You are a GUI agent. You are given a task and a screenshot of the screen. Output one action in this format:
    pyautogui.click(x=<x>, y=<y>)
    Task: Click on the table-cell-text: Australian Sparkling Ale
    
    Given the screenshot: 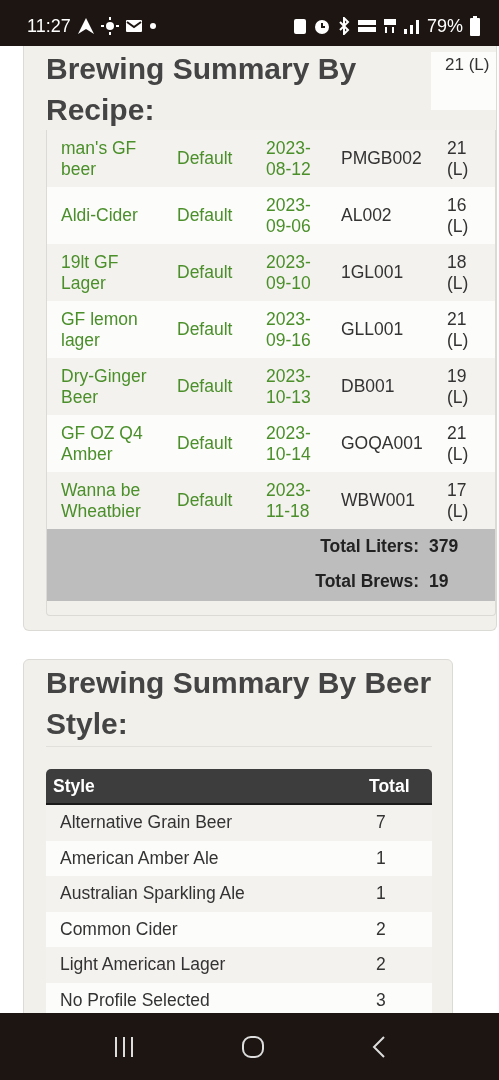 What is the action you would take?
    pyautogui.click(x=152, y=894)
    